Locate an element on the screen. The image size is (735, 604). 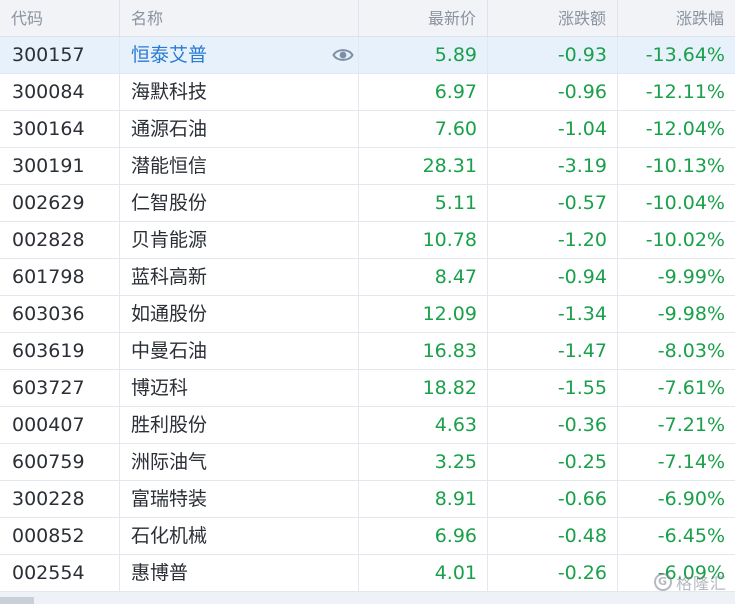
table-row: 002629 仁智股份 5.11 -0.57 -10.04% is located at coordinates (367, 203).